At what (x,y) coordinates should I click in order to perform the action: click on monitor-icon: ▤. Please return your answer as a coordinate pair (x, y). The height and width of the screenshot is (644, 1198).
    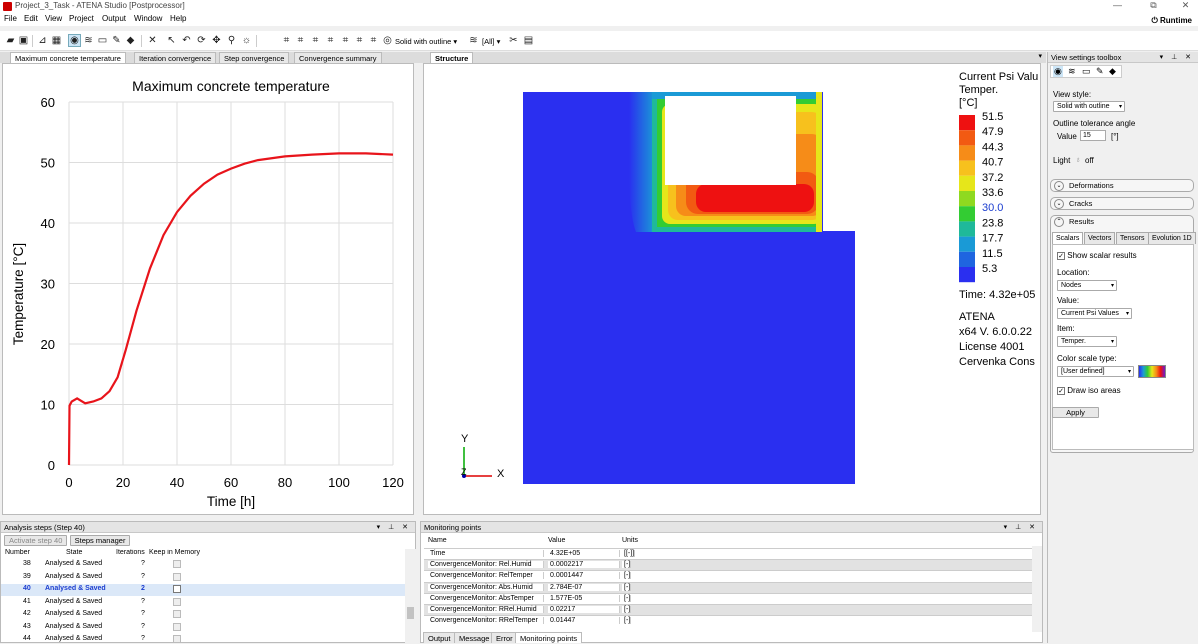
    Looking at the image, I should click on (528, 40).